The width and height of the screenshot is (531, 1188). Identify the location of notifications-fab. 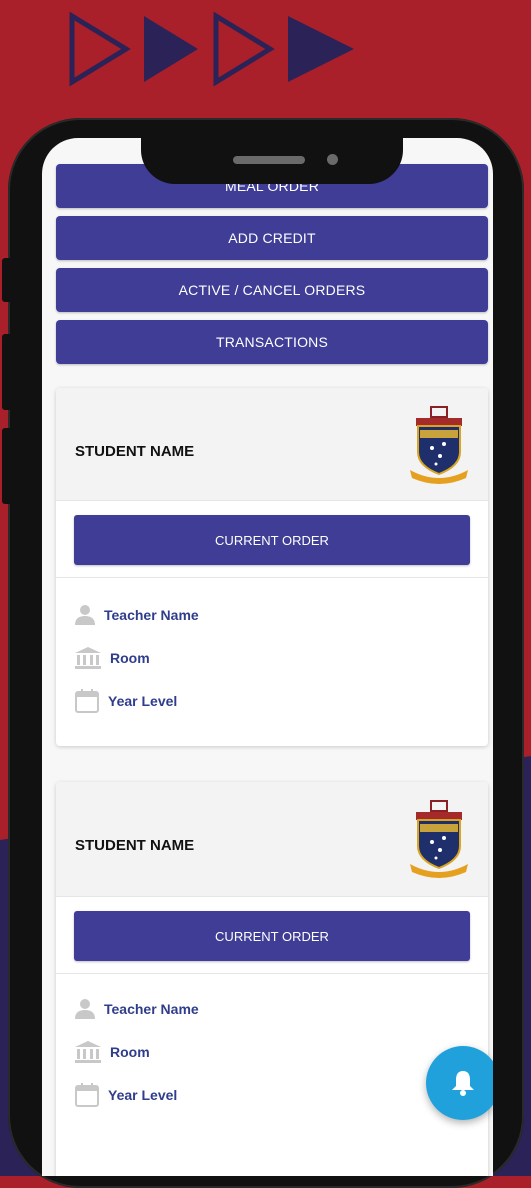
(459, 1083).